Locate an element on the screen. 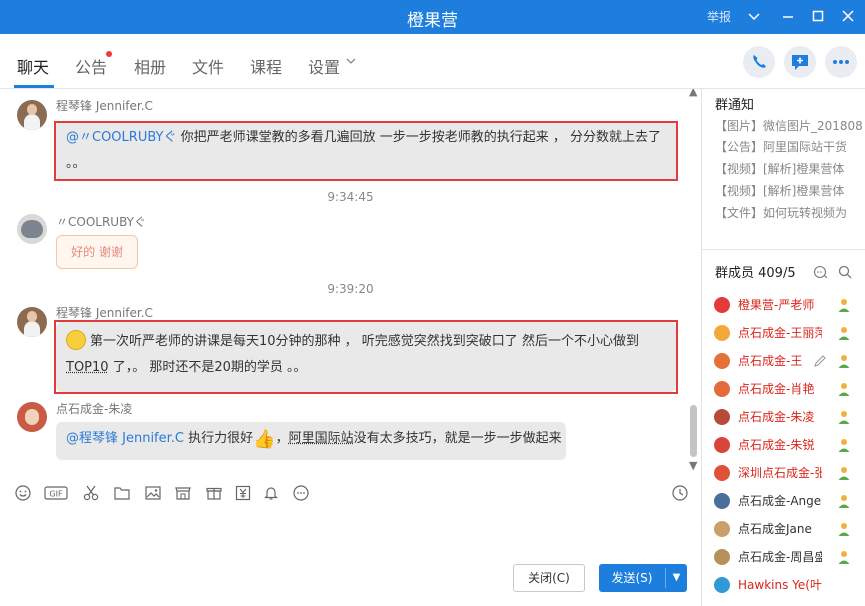 This screenshot has height=606, width=865. settings-chevron-down-icon is located at coordinates (351, 62).